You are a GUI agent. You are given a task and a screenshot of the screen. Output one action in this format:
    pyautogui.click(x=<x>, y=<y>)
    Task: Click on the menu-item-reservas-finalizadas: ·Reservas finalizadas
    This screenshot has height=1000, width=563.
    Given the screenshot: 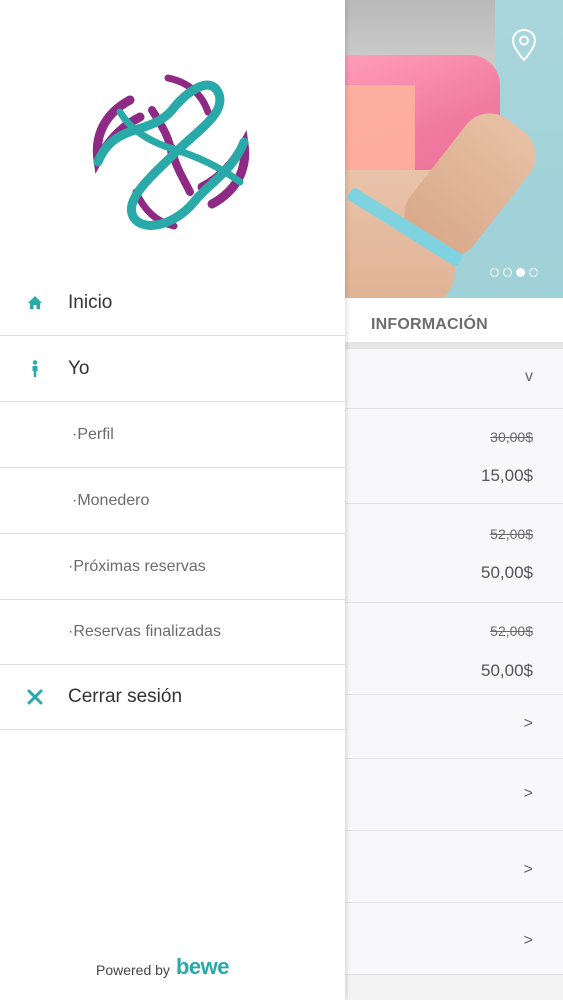 What is the action you would take?
    pyautogui.click(x=172, y=632)
    